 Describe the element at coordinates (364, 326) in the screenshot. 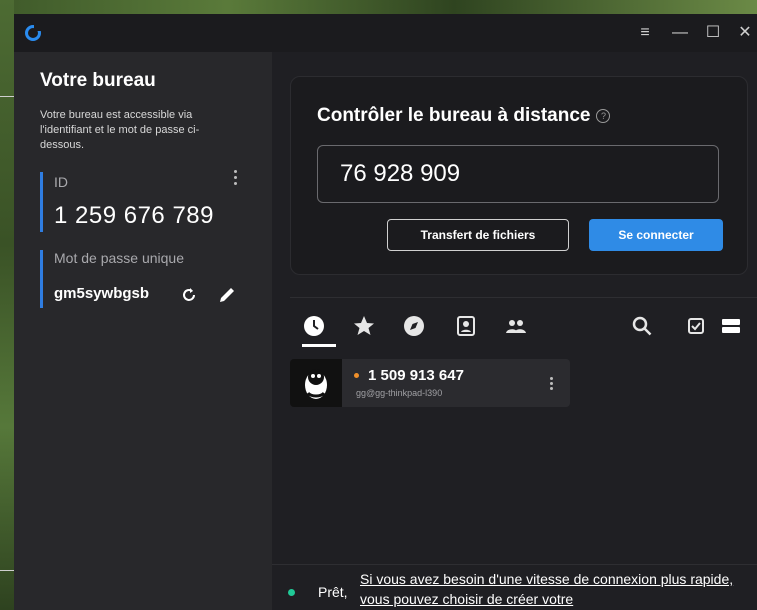

I see `star-icon` at that location.